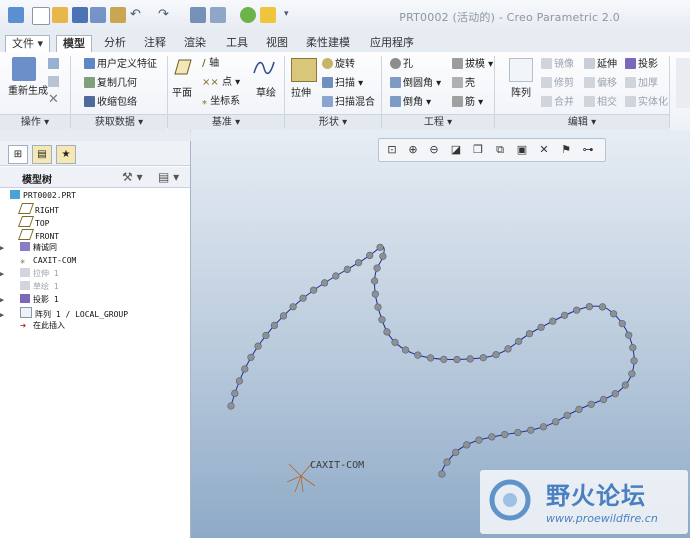 The height and width of the screenshot is (538, 690). What do you see at coordinates (338, 64) in the screenshot?
I see `revolve-button: 旋转` at bounding box center [338, 64].